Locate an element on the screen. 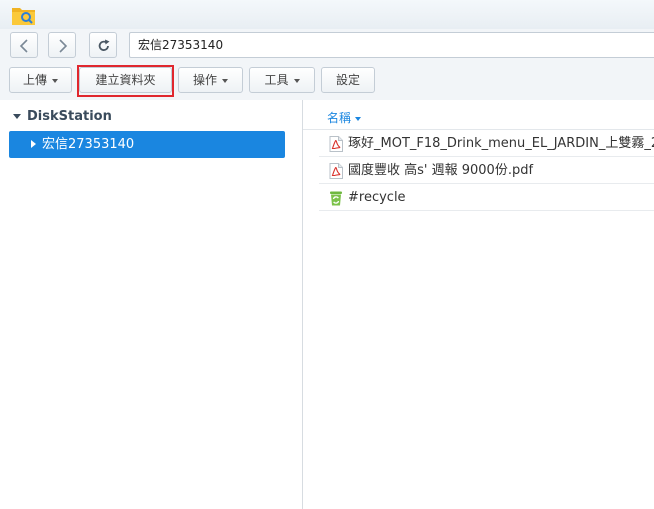 The width and height of the screenshot is (654, 509). file-row: 琢好_MOT_F18_Drink_menu_EL_JARDIN_上雙霧_23 is located at coordinates (486, 143).